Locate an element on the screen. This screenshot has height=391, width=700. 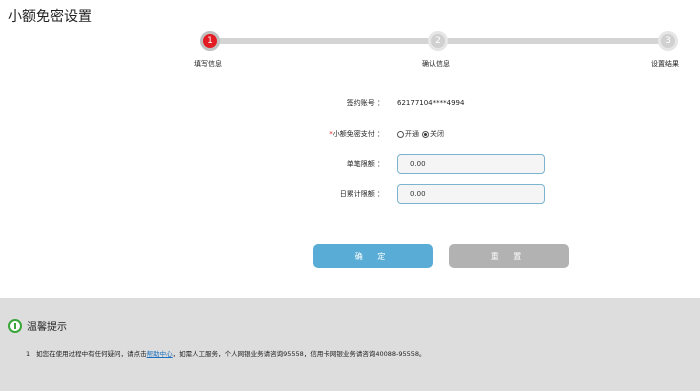
radio-disable is located at coordinates (425, 134).